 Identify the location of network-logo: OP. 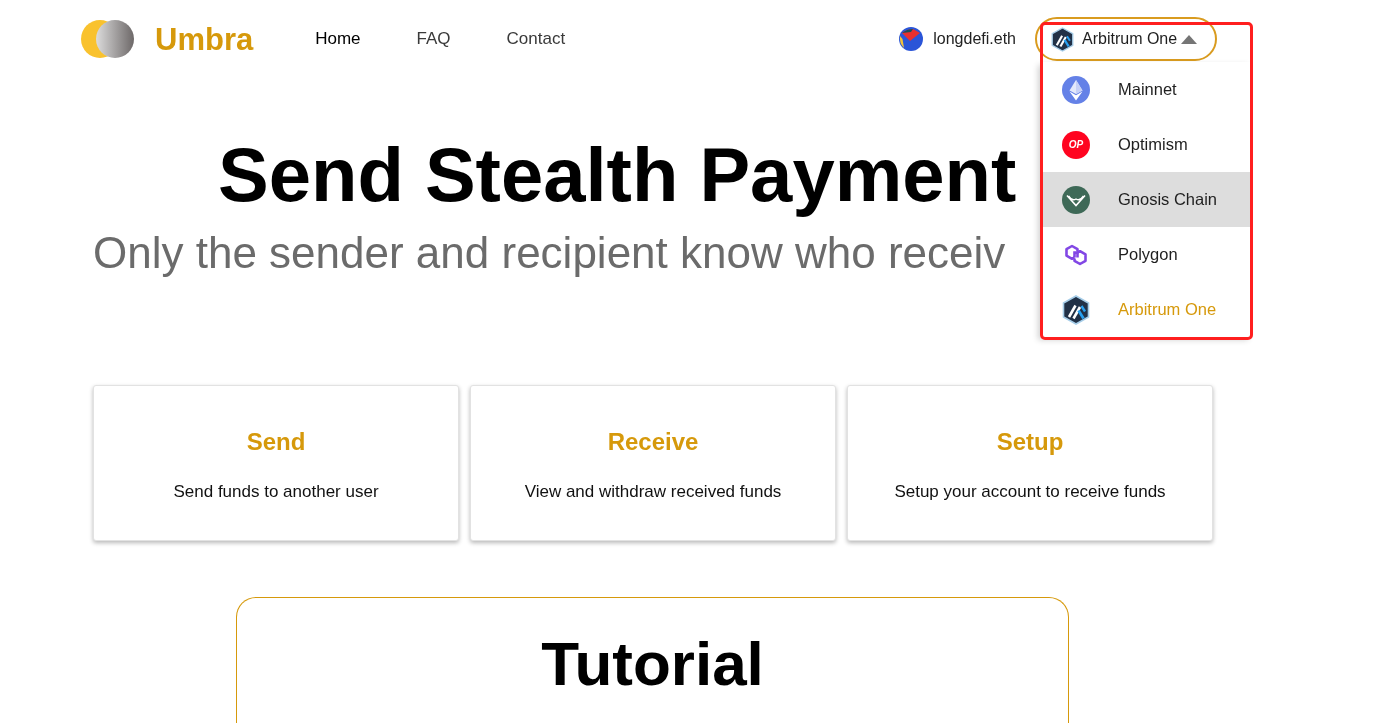
(1076, 144).